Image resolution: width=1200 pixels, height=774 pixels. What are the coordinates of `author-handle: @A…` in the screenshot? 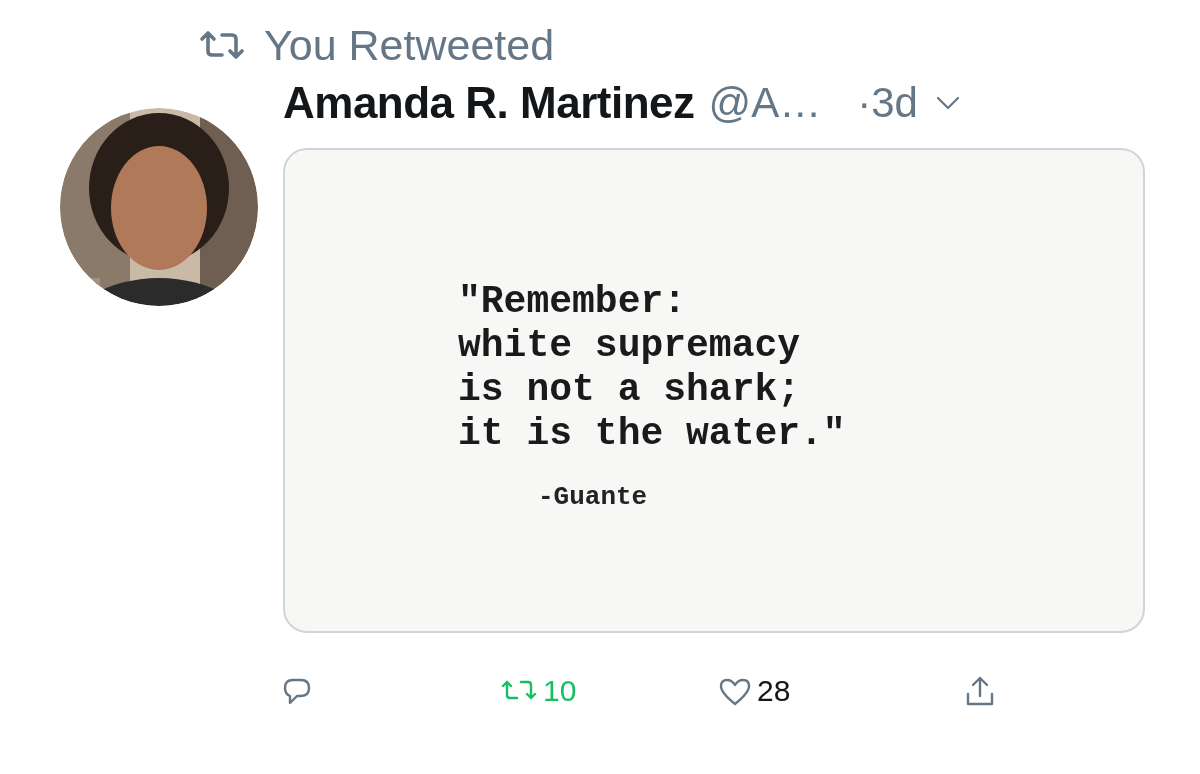 It's located at (765, 103).